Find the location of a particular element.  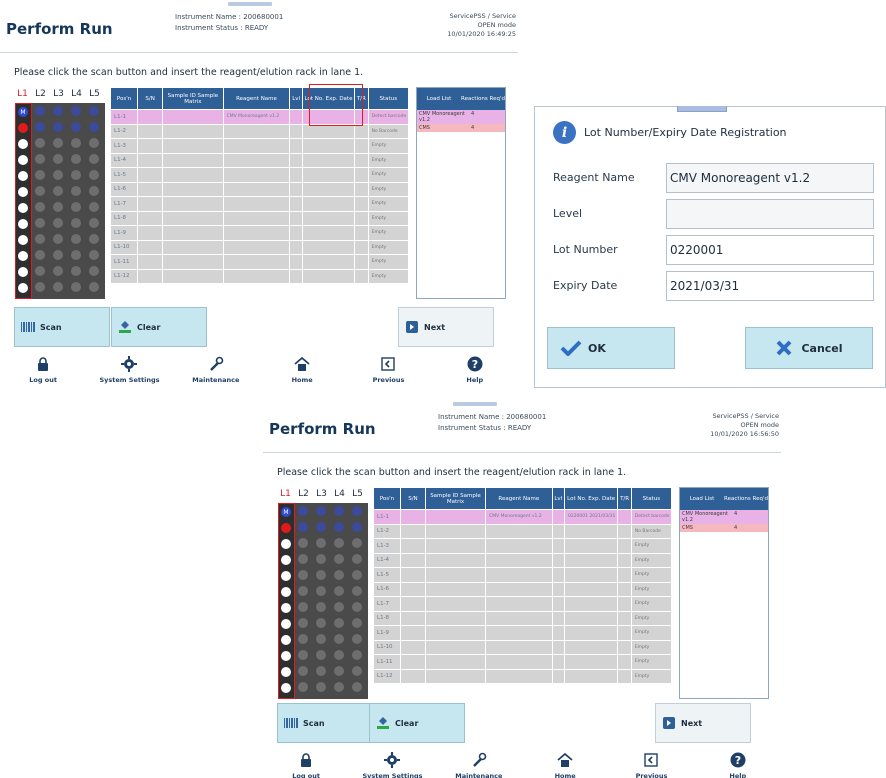

cell-tr is located at coordinates (624, 676).